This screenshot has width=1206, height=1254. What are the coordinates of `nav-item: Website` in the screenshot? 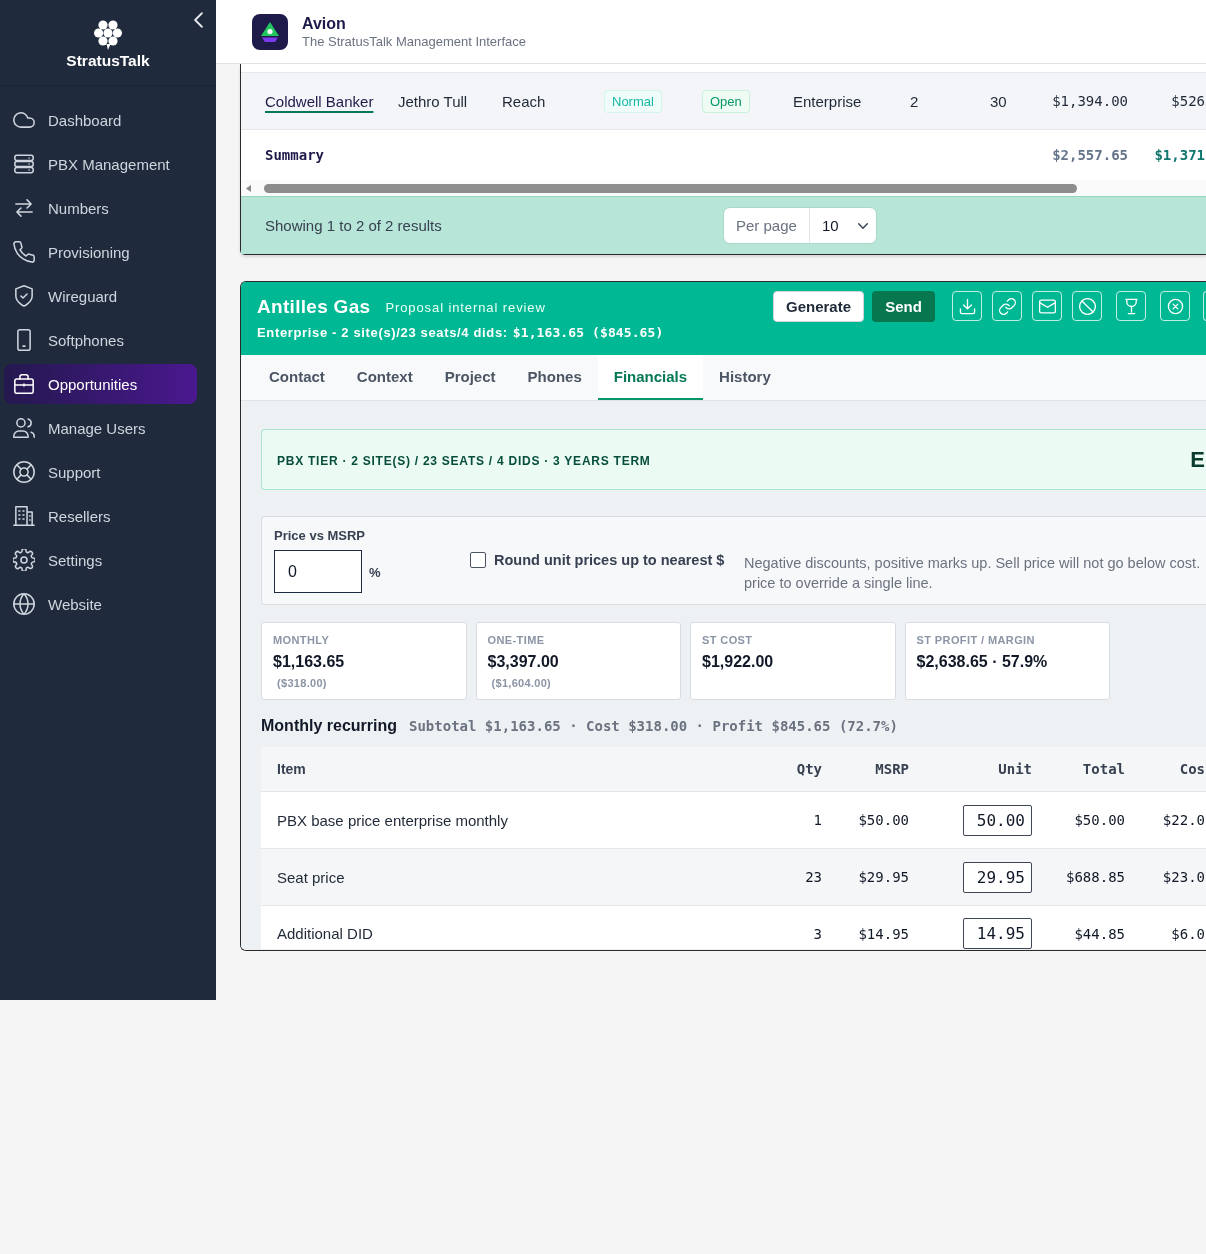 It's located at (100, 604).